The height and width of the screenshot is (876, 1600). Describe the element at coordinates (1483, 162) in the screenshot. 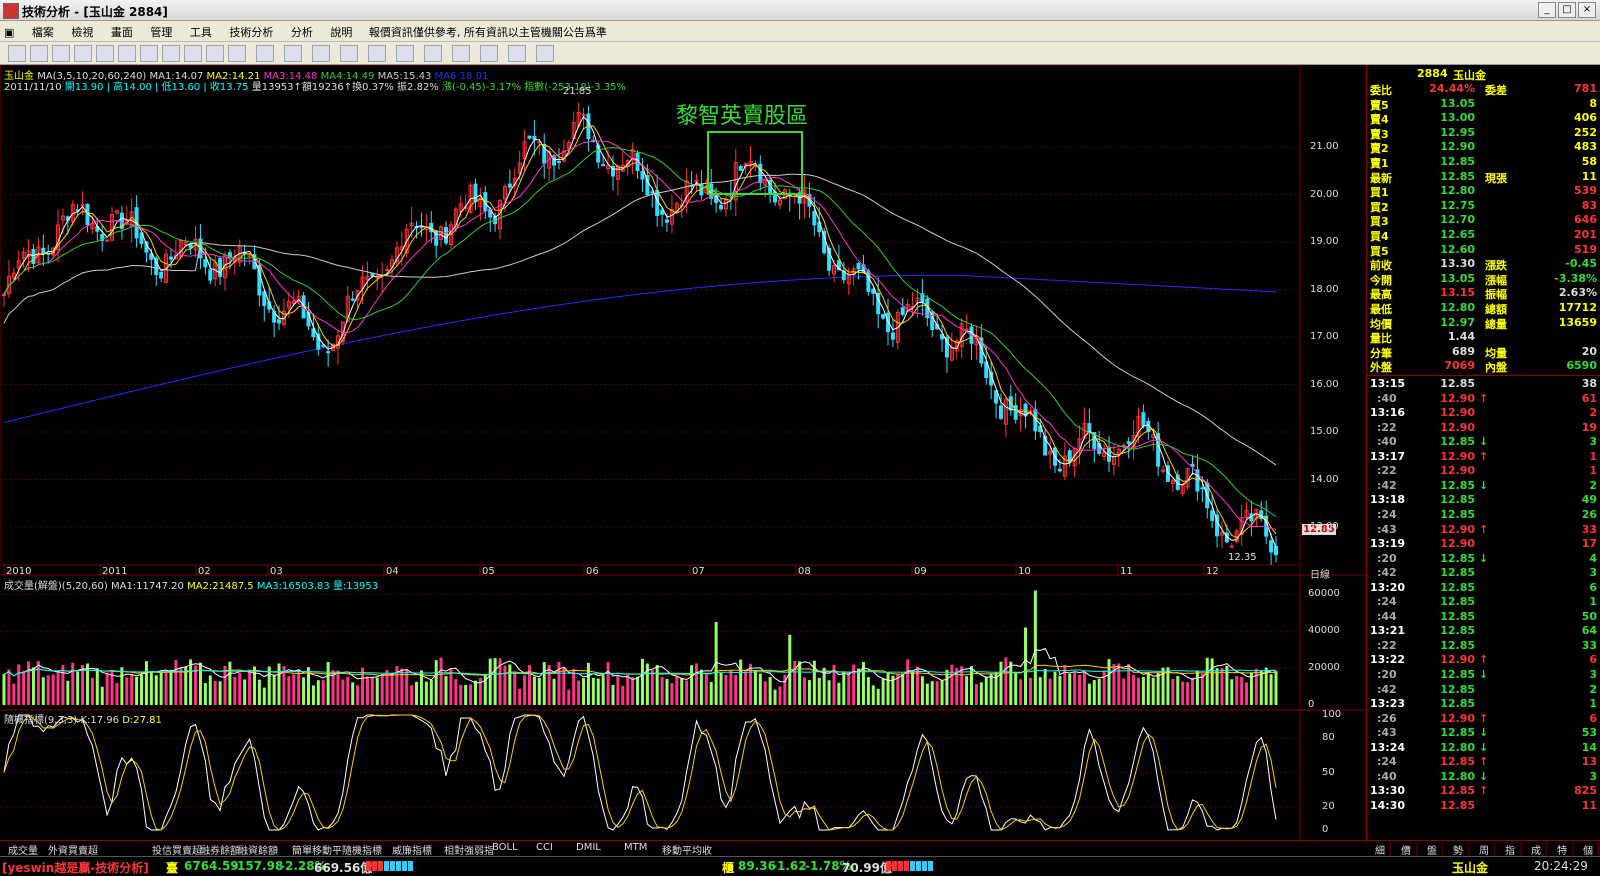

I see `quote-sell-row: 賣1 12.85 58` at that location.